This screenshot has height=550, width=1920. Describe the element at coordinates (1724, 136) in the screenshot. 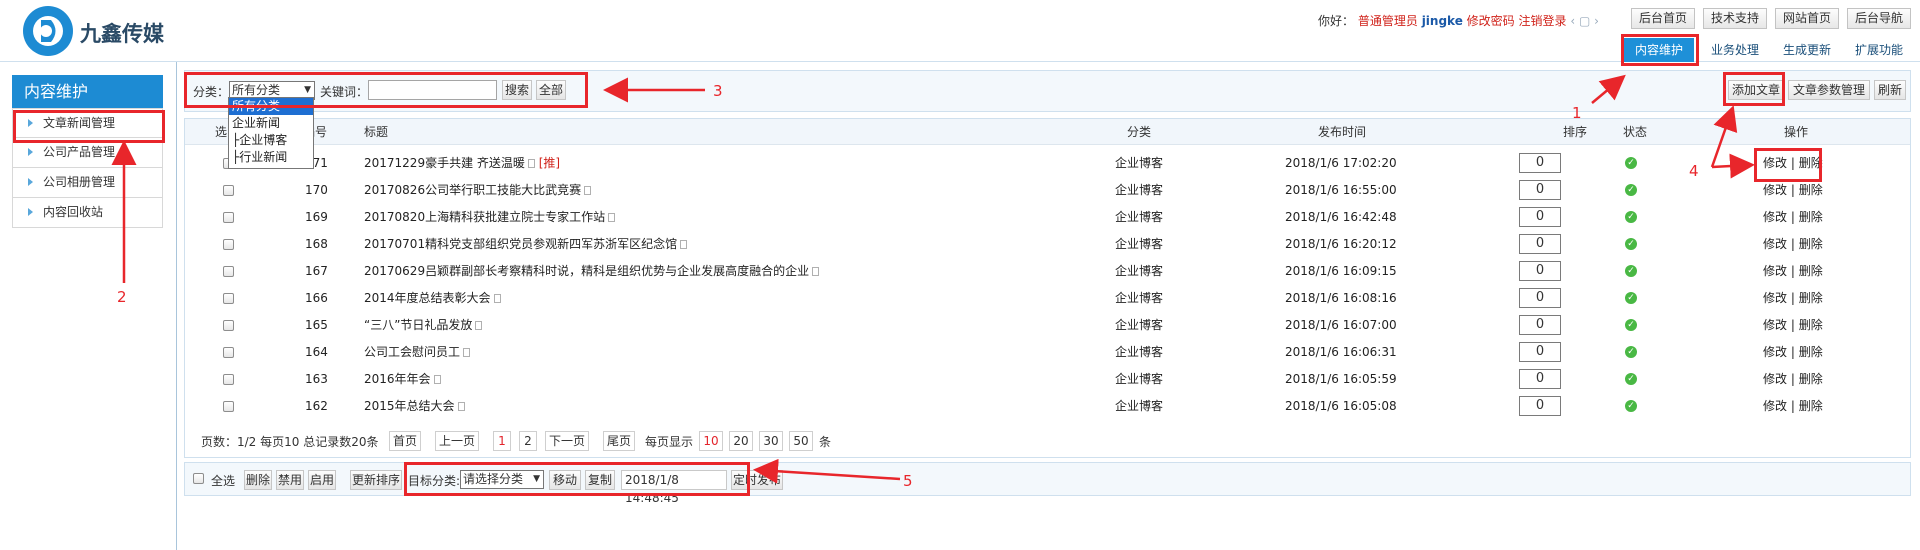

I see `arrow-4a` at that location.